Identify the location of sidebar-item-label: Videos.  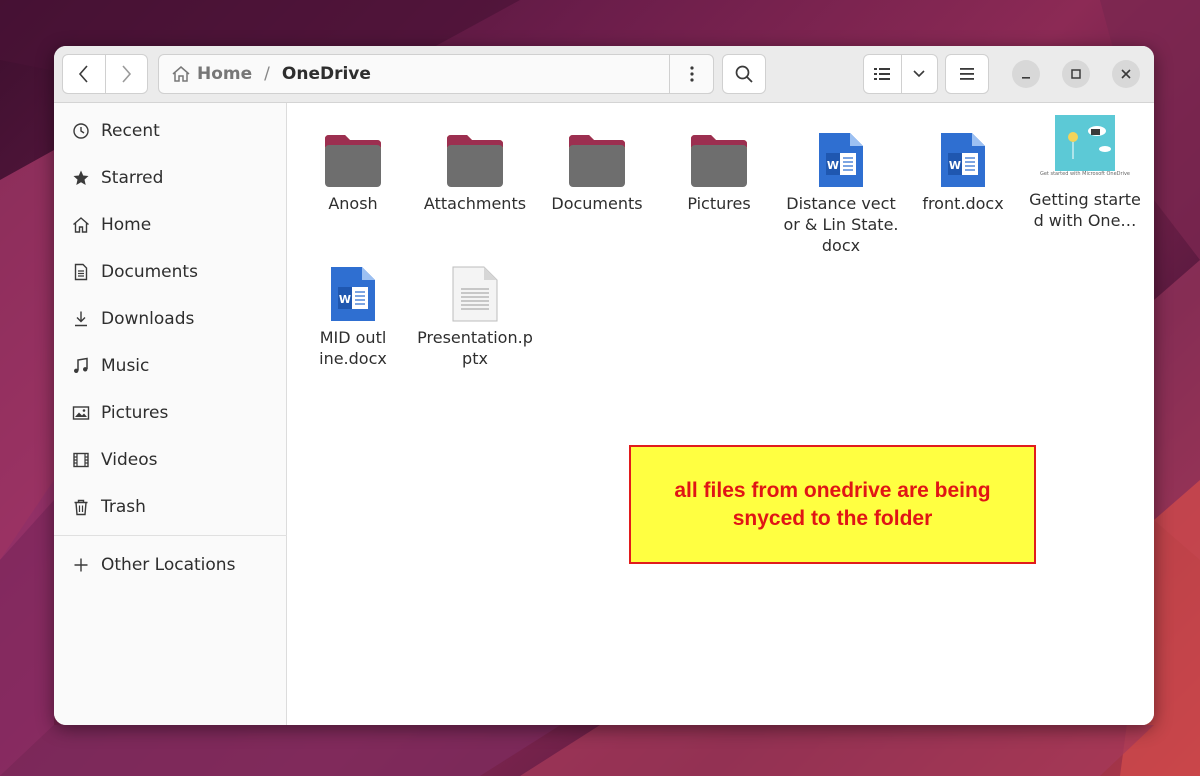
(129, 460).